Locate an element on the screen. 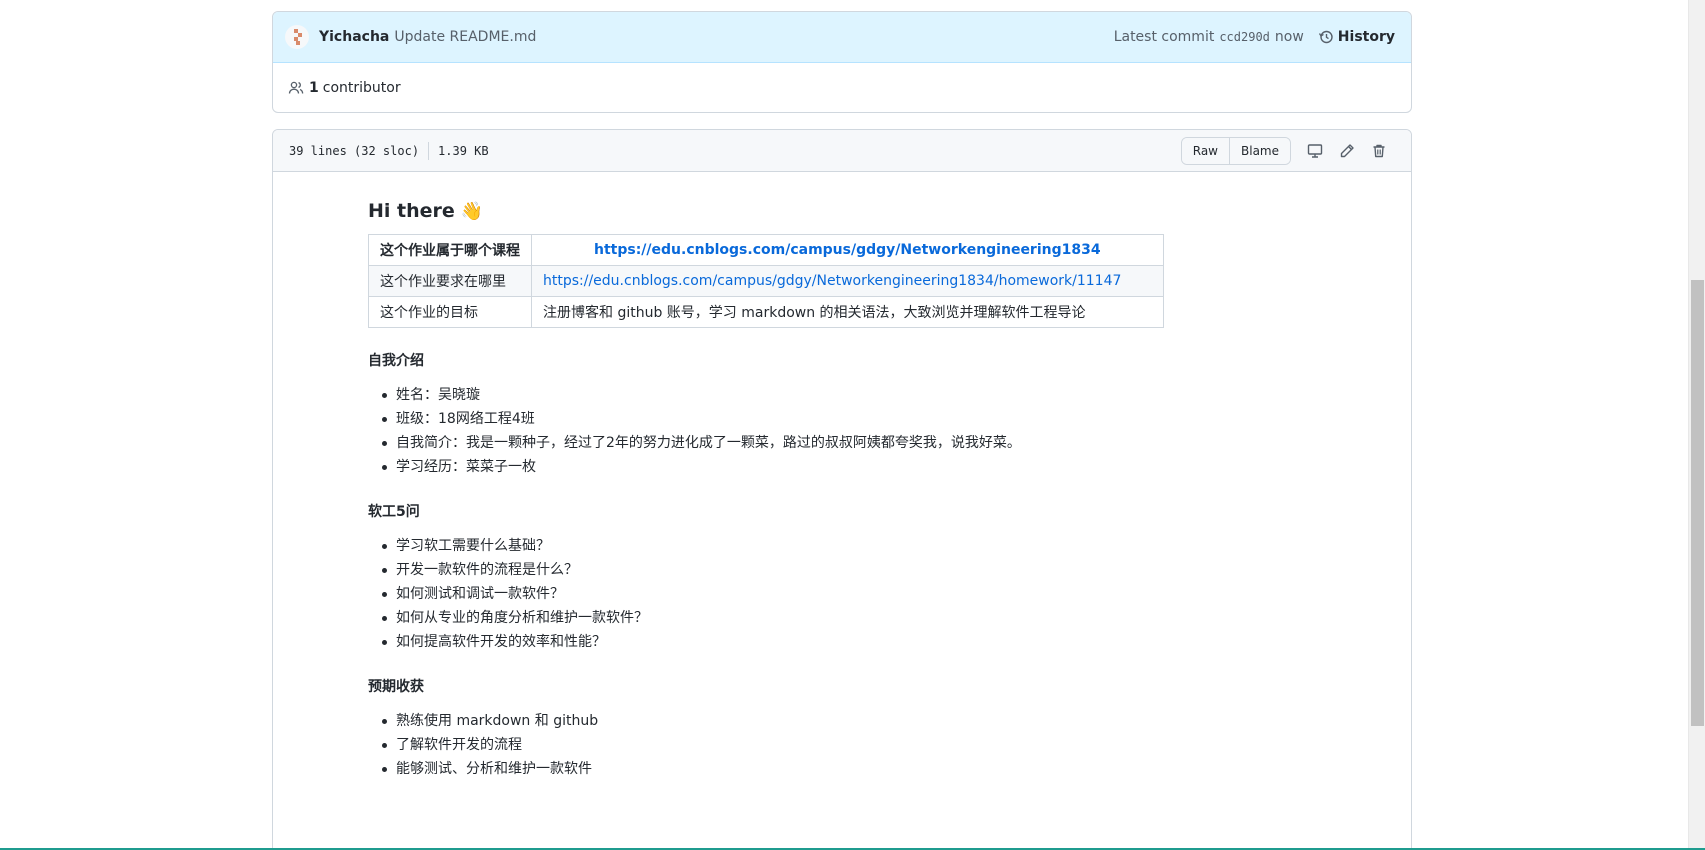  section-title-intro: 自我介绍 is located at coordinates (396, 361).